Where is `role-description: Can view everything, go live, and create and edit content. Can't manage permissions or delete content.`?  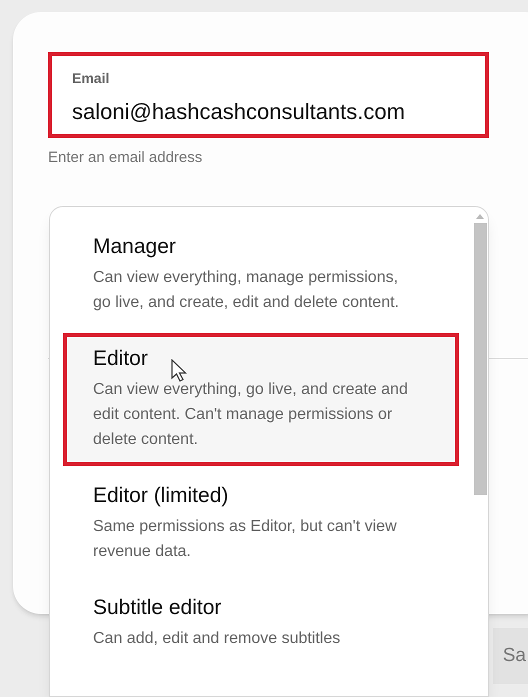 role-description: Can view everything, go live, and create and edit content. Can't manage permissions or delete content. is located at coordinates (251, 415).